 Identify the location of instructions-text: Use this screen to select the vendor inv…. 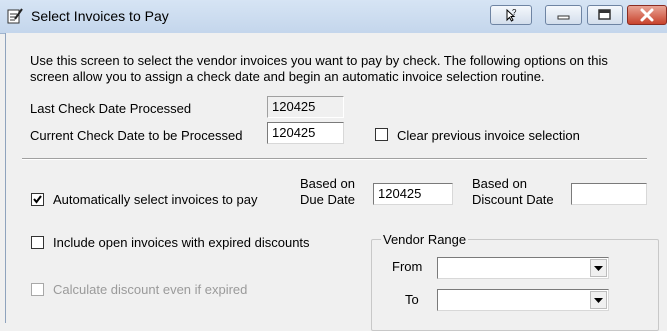
(319, 68).